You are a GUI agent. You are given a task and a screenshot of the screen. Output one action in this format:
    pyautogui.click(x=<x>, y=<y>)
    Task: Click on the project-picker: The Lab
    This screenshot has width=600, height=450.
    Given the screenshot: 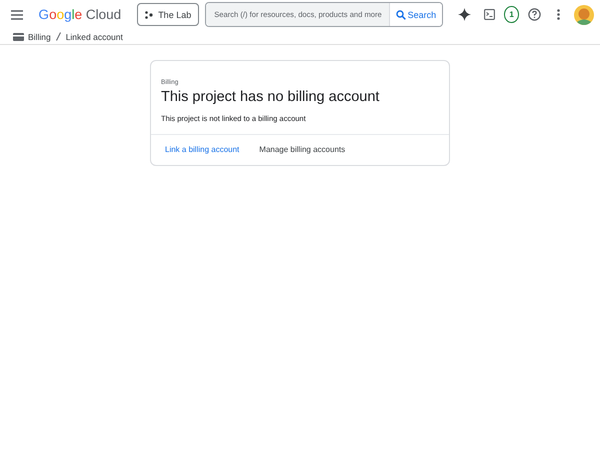 What is the action you would take?
    pyautogui.click(x=168, y=14)
    